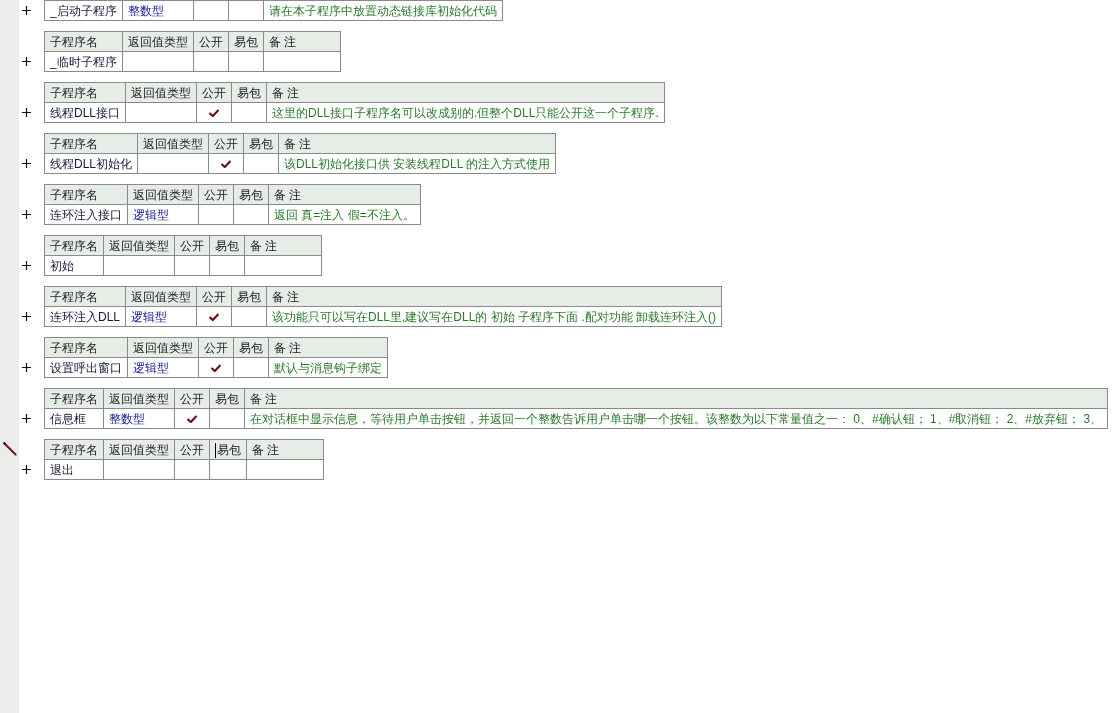 This screenshot has height=713, width=1114. What do you see at coordinates (91, 163) in the screenshot?
I see `name-cell: 线程DLL初始化` at bounding box center [91, 163].